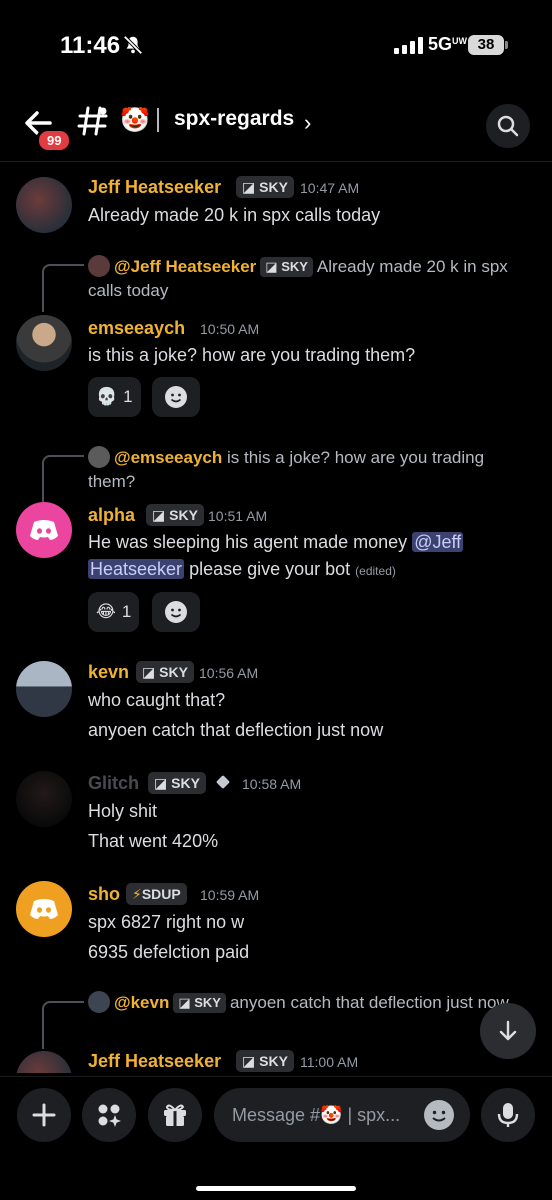  Describe the element at coordinates (234, 119) in the screenshot. I see `channel-name: spx-regards` at that location.